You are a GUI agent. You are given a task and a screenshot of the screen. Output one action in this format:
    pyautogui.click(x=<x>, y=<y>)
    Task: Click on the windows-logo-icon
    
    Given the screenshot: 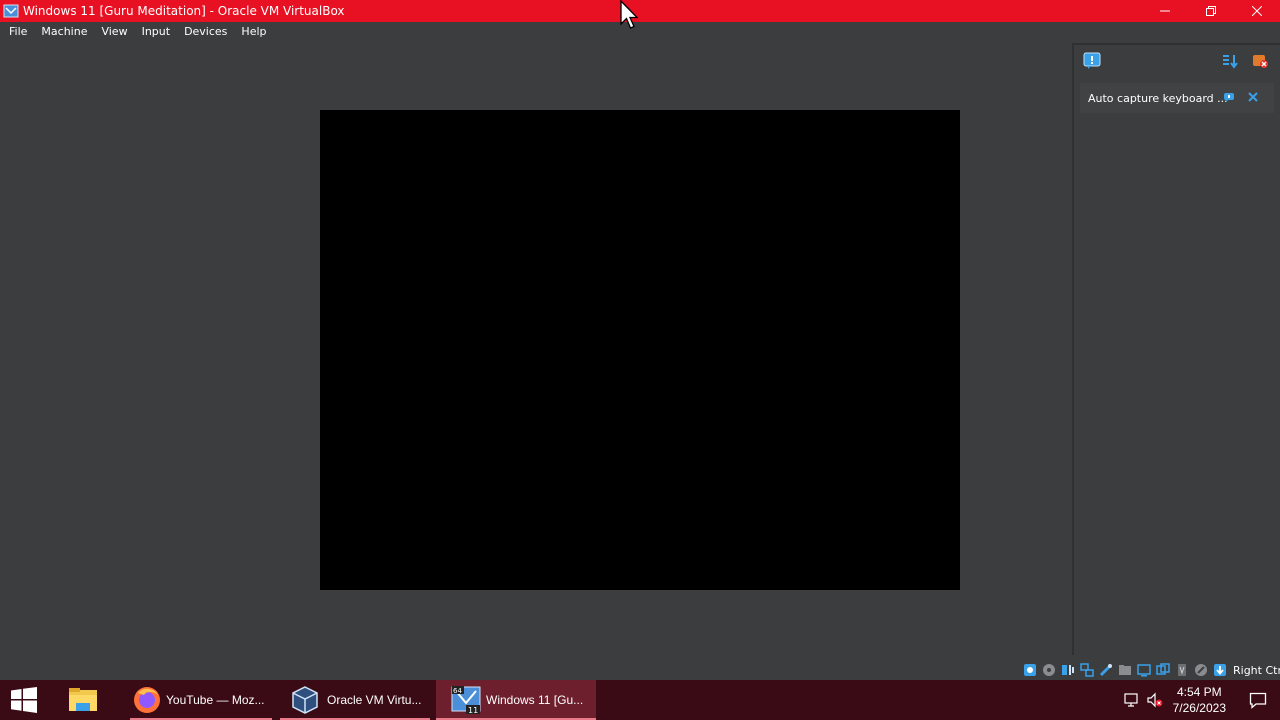 What is the action you would take?
    pyautogui.click(x=24, y=700)
    